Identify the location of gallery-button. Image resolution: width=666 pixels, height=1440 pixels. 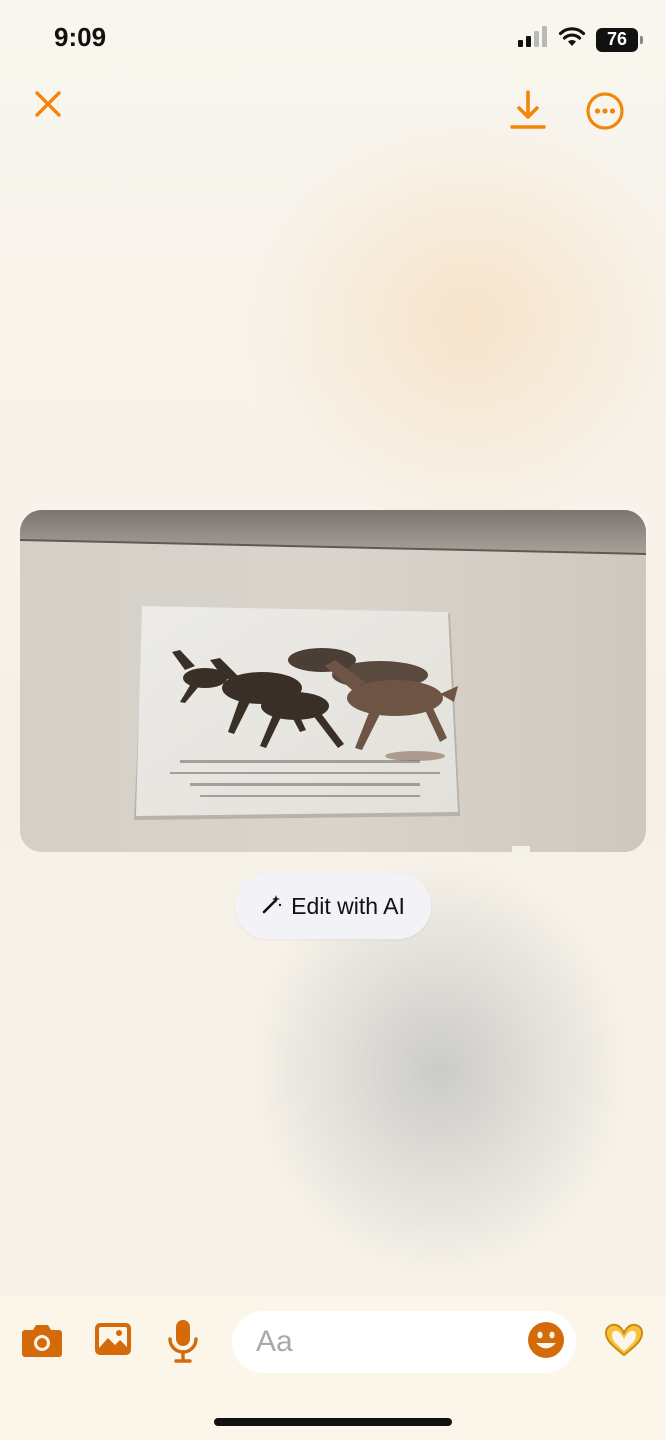
(113, 1341).